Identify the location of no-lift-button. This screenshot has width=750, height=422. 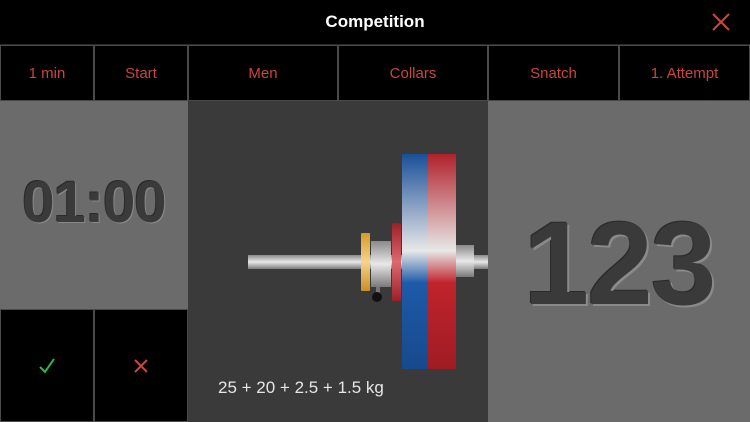
(141, 365).